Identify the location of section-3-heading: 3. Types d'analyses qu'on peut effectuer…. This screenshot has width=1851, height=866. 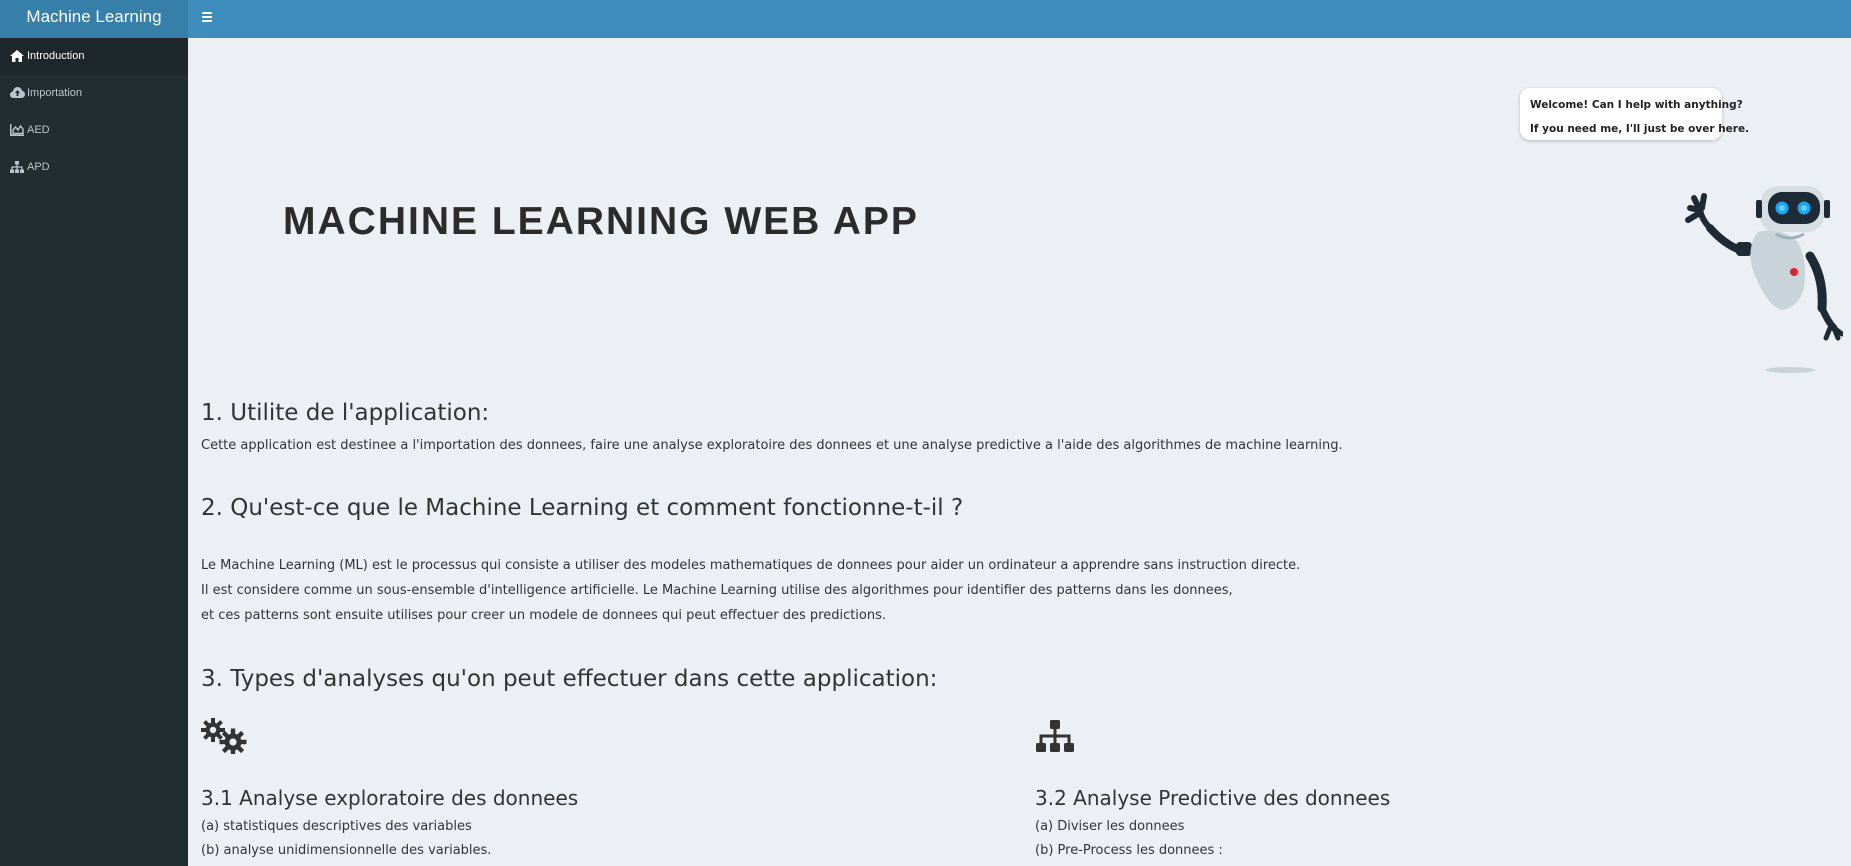
(569, 679).